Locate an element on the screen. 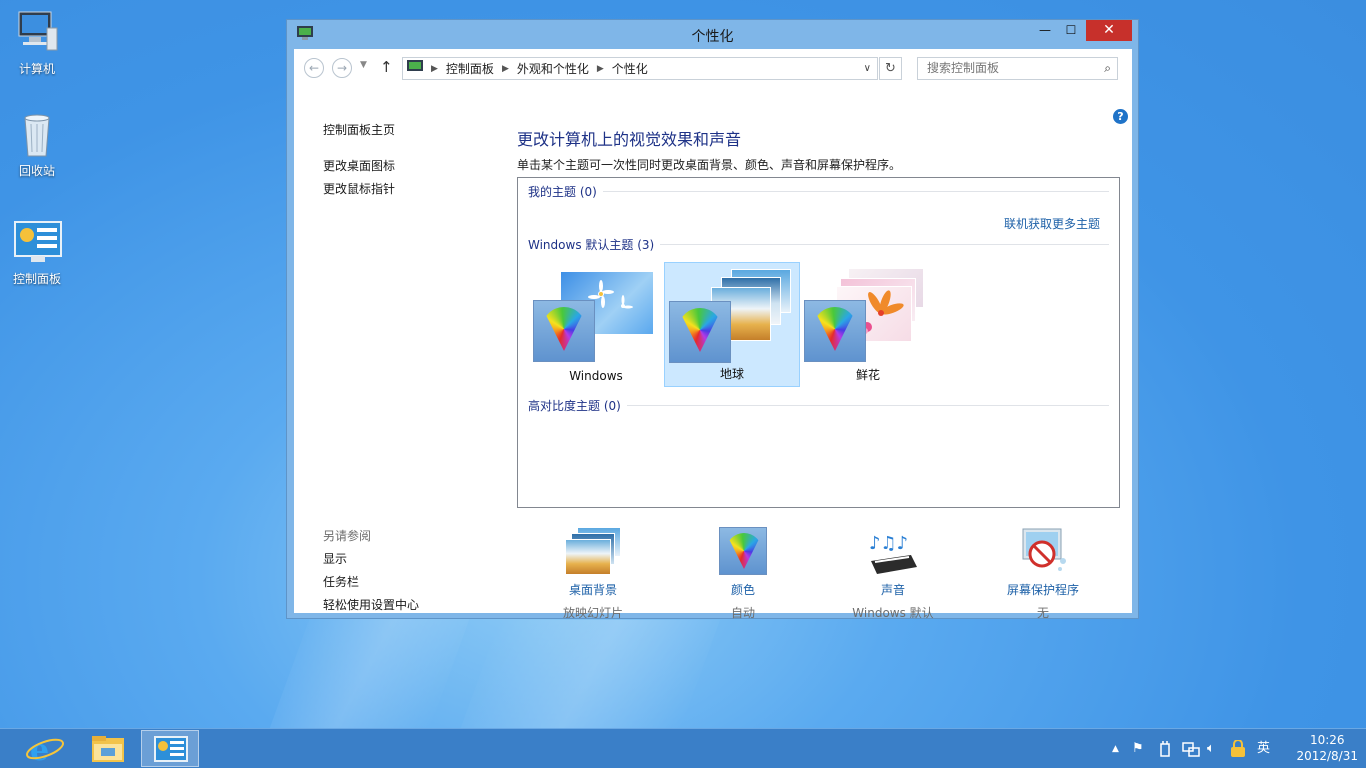  high-contrast-header: 高对比度主题 (0) is located at coordinates (574, 406).